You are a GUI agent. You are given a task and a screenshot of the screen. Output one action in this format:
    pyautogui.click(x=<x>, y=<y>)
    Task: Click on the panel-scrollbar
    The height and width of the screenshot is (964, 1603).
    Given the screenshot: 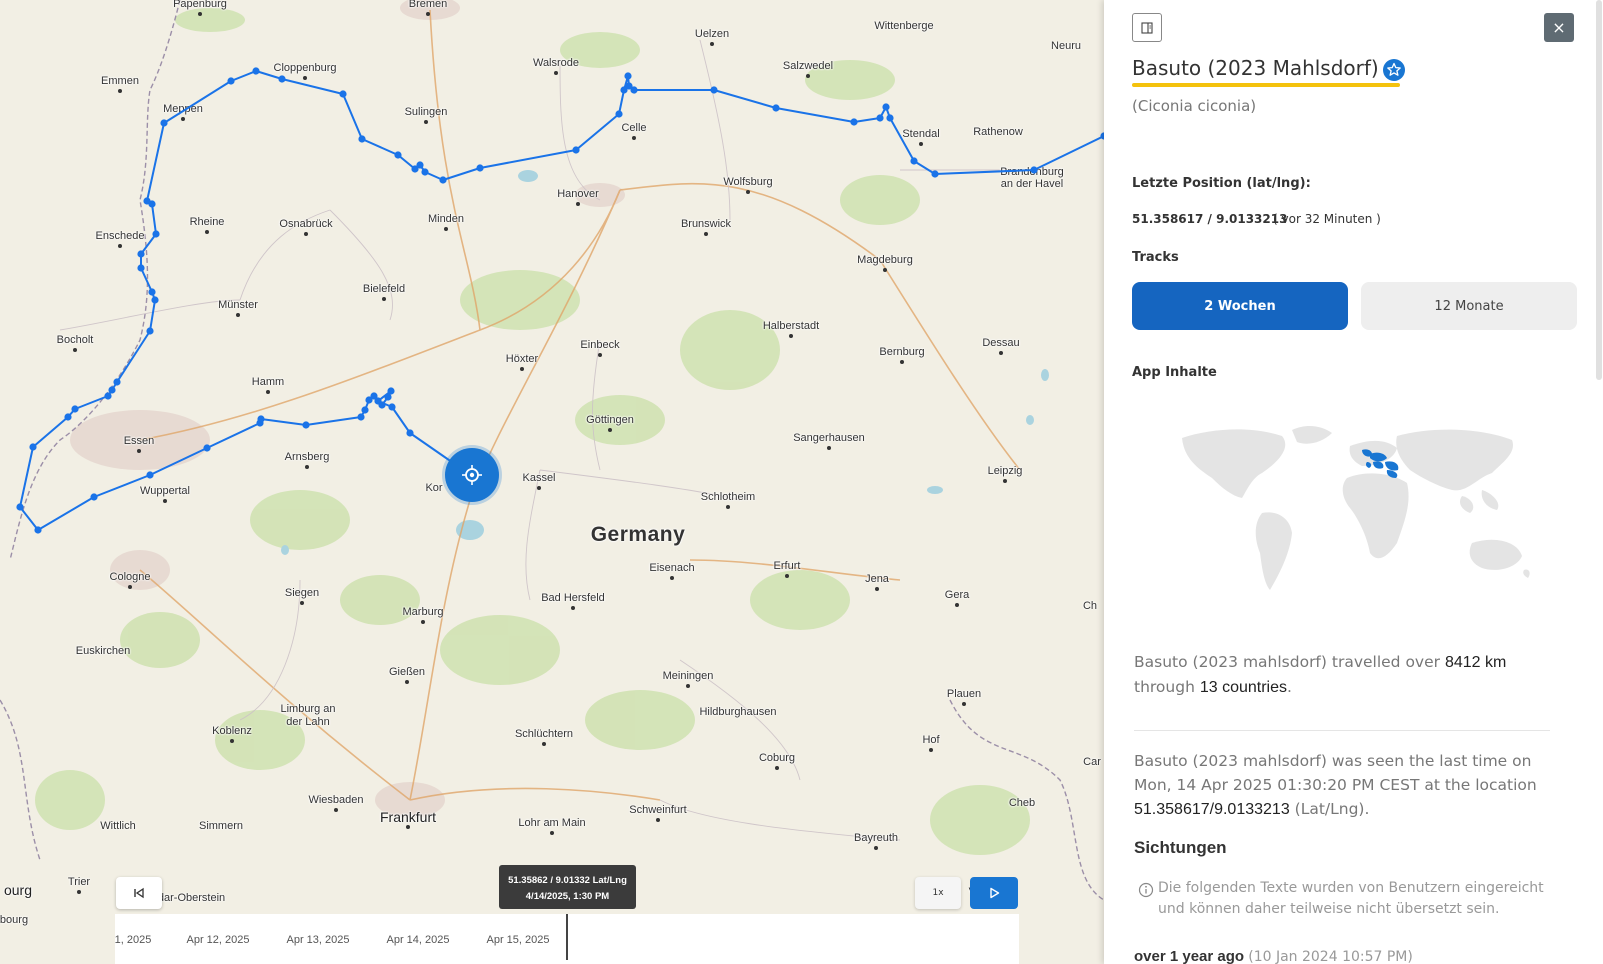 What is the action you would take?
    pyautogui.click(x=1599, y=190)
    